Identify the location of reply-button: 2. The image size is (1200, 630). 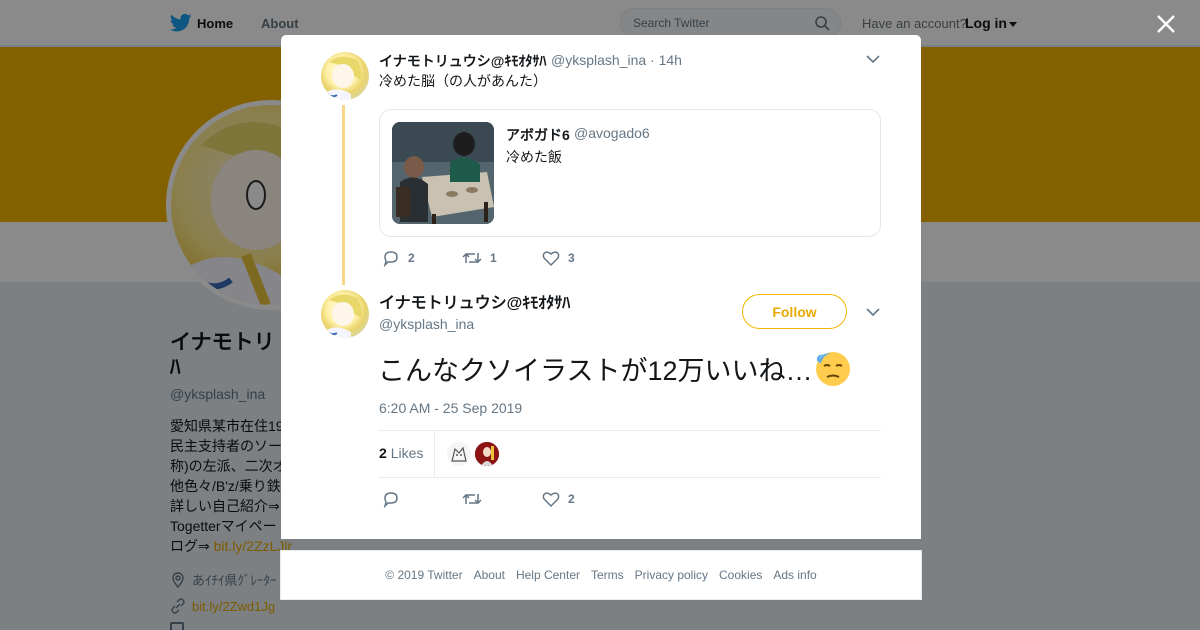
(422, 258).